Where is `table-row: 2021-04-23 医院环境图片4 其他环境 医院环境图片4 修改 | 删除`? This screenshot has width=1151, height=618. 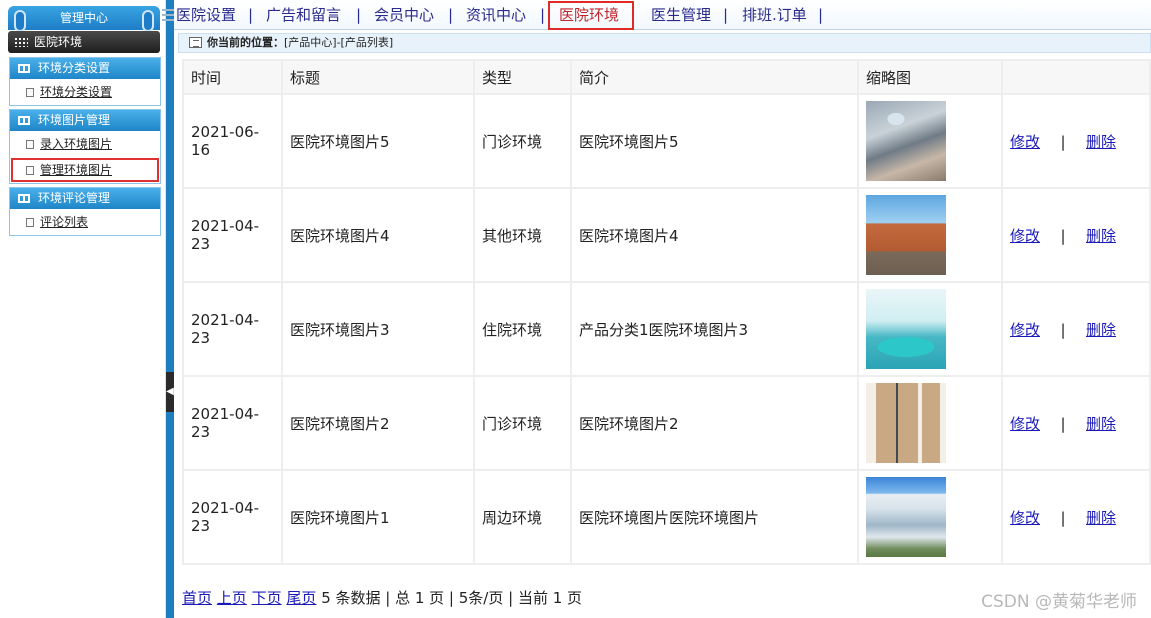
table-row: 2021-04-23 医院环境图片4 其他环境 医院环境图片4 修改 | 删除 is located at coordinates (666, 235).